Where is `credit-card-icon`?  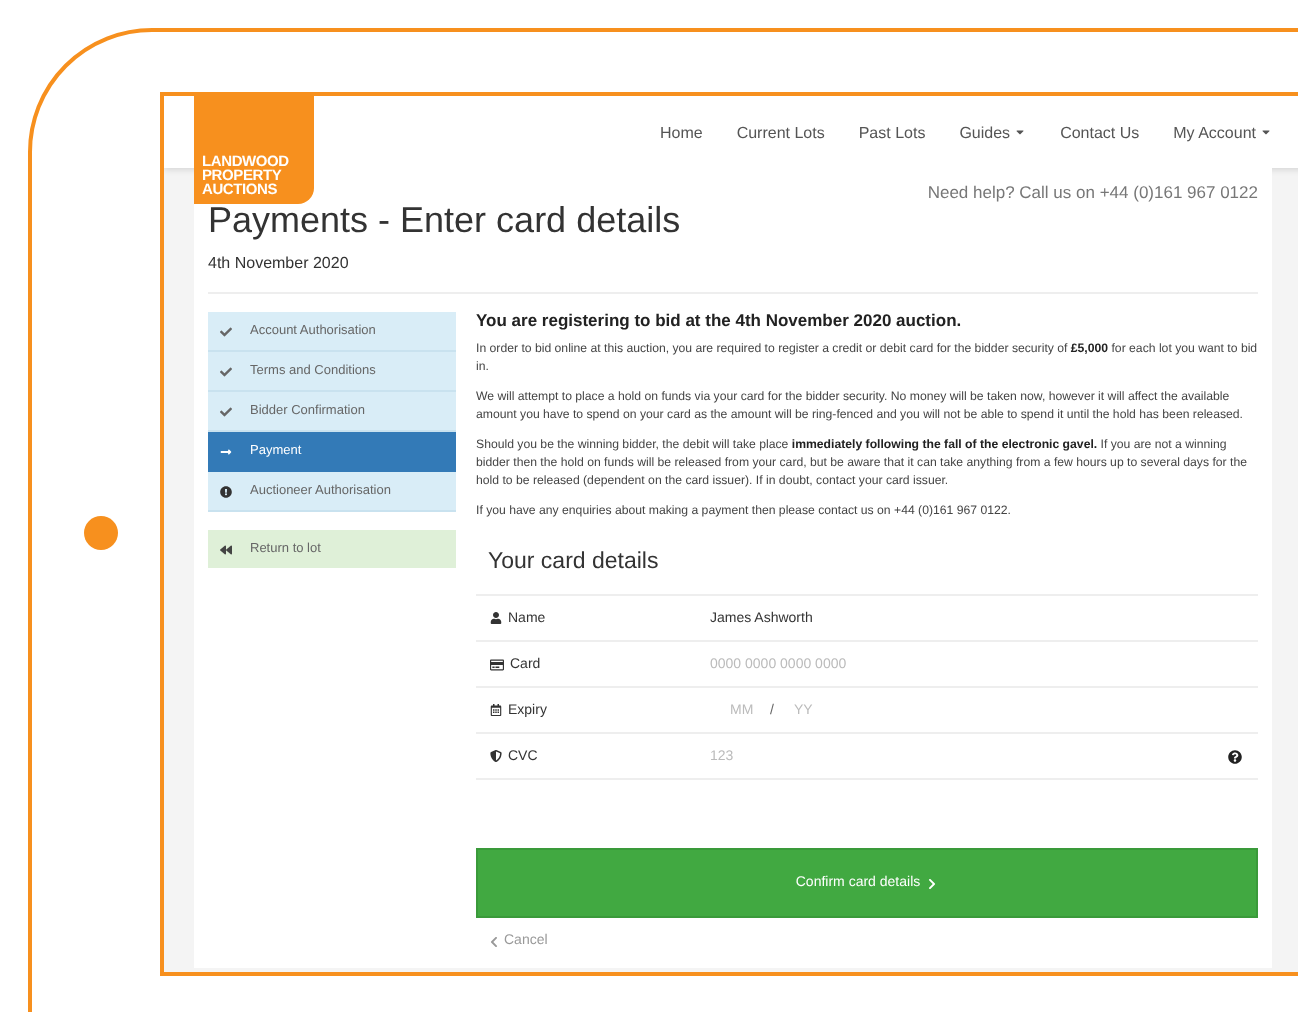 credit-card-icon is located at coordinates (497, 664).